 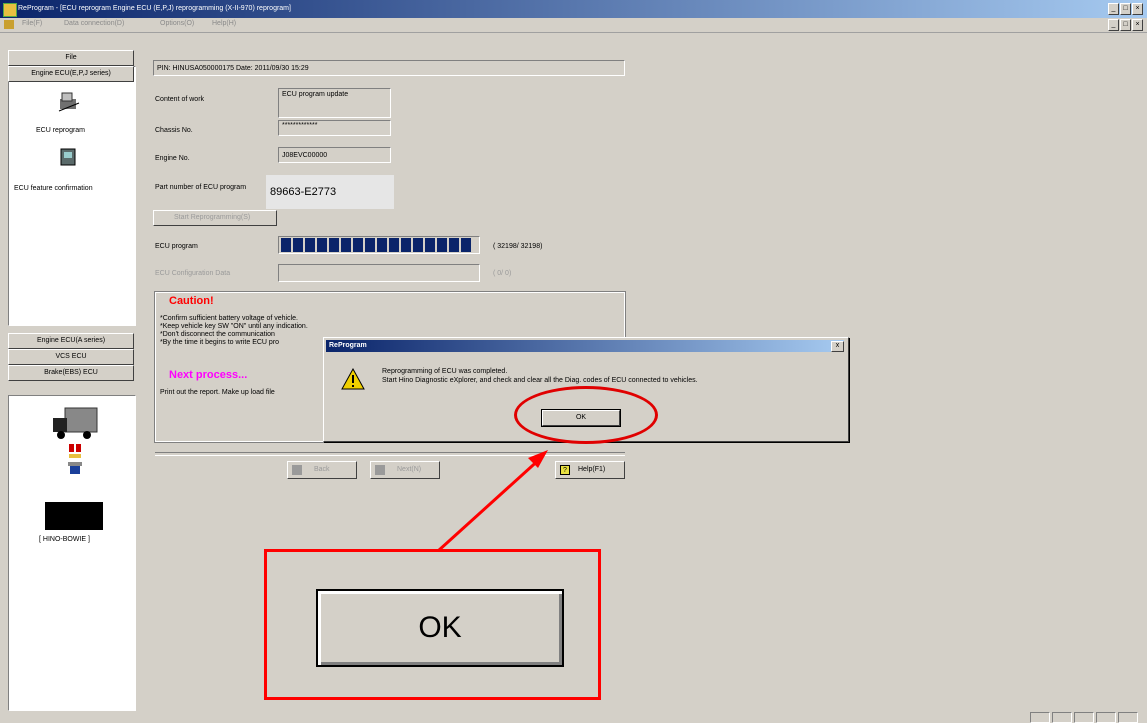 I want to click on help-icon: ?, so click(x=565, y=470).